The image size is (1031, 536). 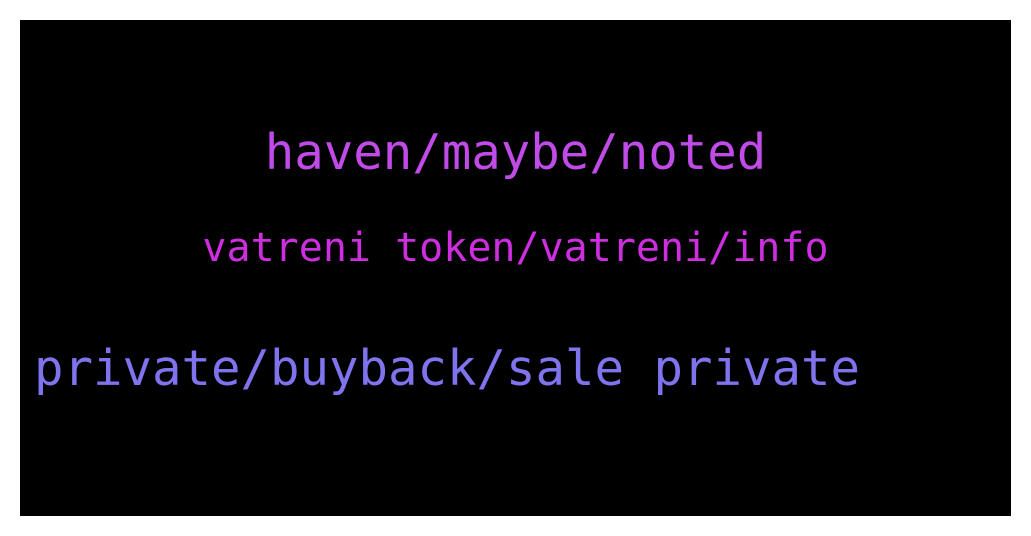 What do you see at coordinates (515, 152) in the screenshot?
I see `word-cloud-phrase: haven/maybe/noted` at bounding box center [515, 152].